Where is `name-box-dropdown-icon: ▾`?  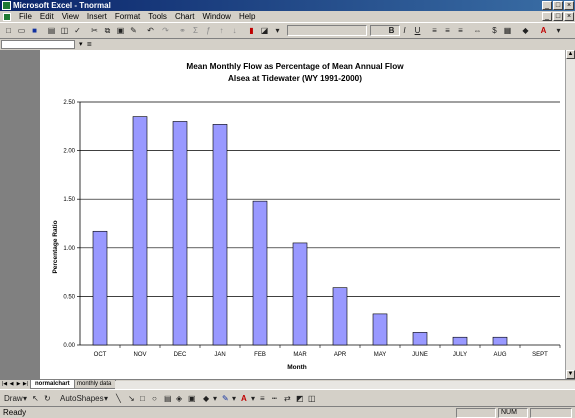
name-box-dropdown-icon: ▾ is located at coordinates (81, 44).